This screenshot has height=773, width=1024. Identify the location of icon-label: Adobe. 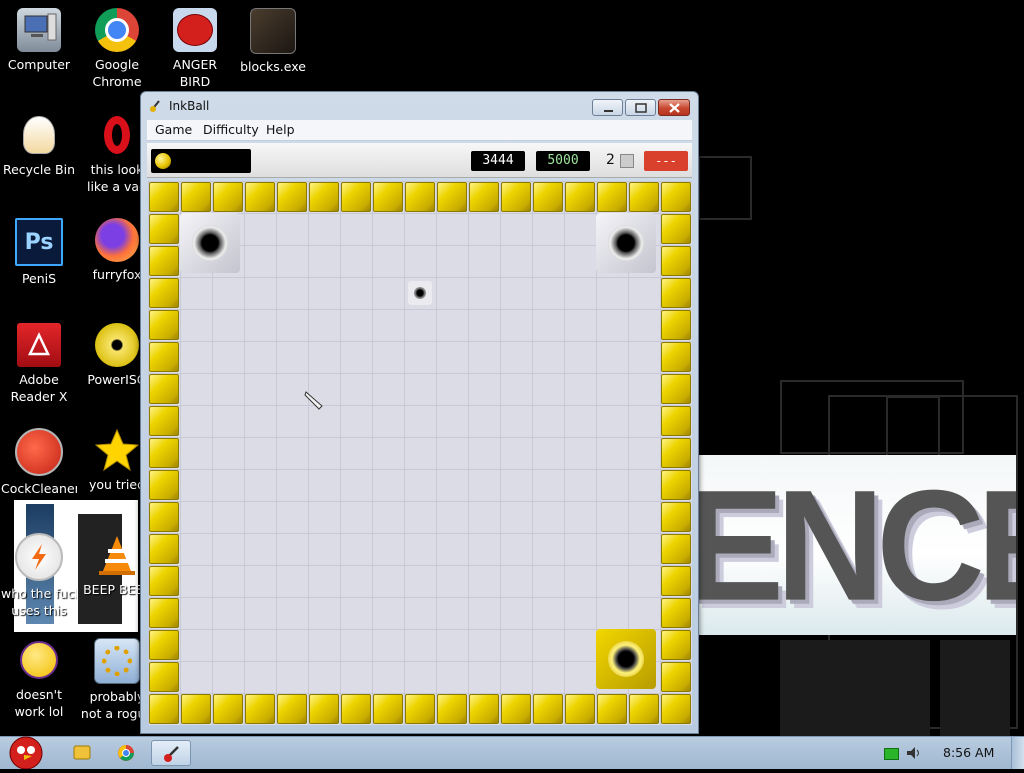
(39, 379).